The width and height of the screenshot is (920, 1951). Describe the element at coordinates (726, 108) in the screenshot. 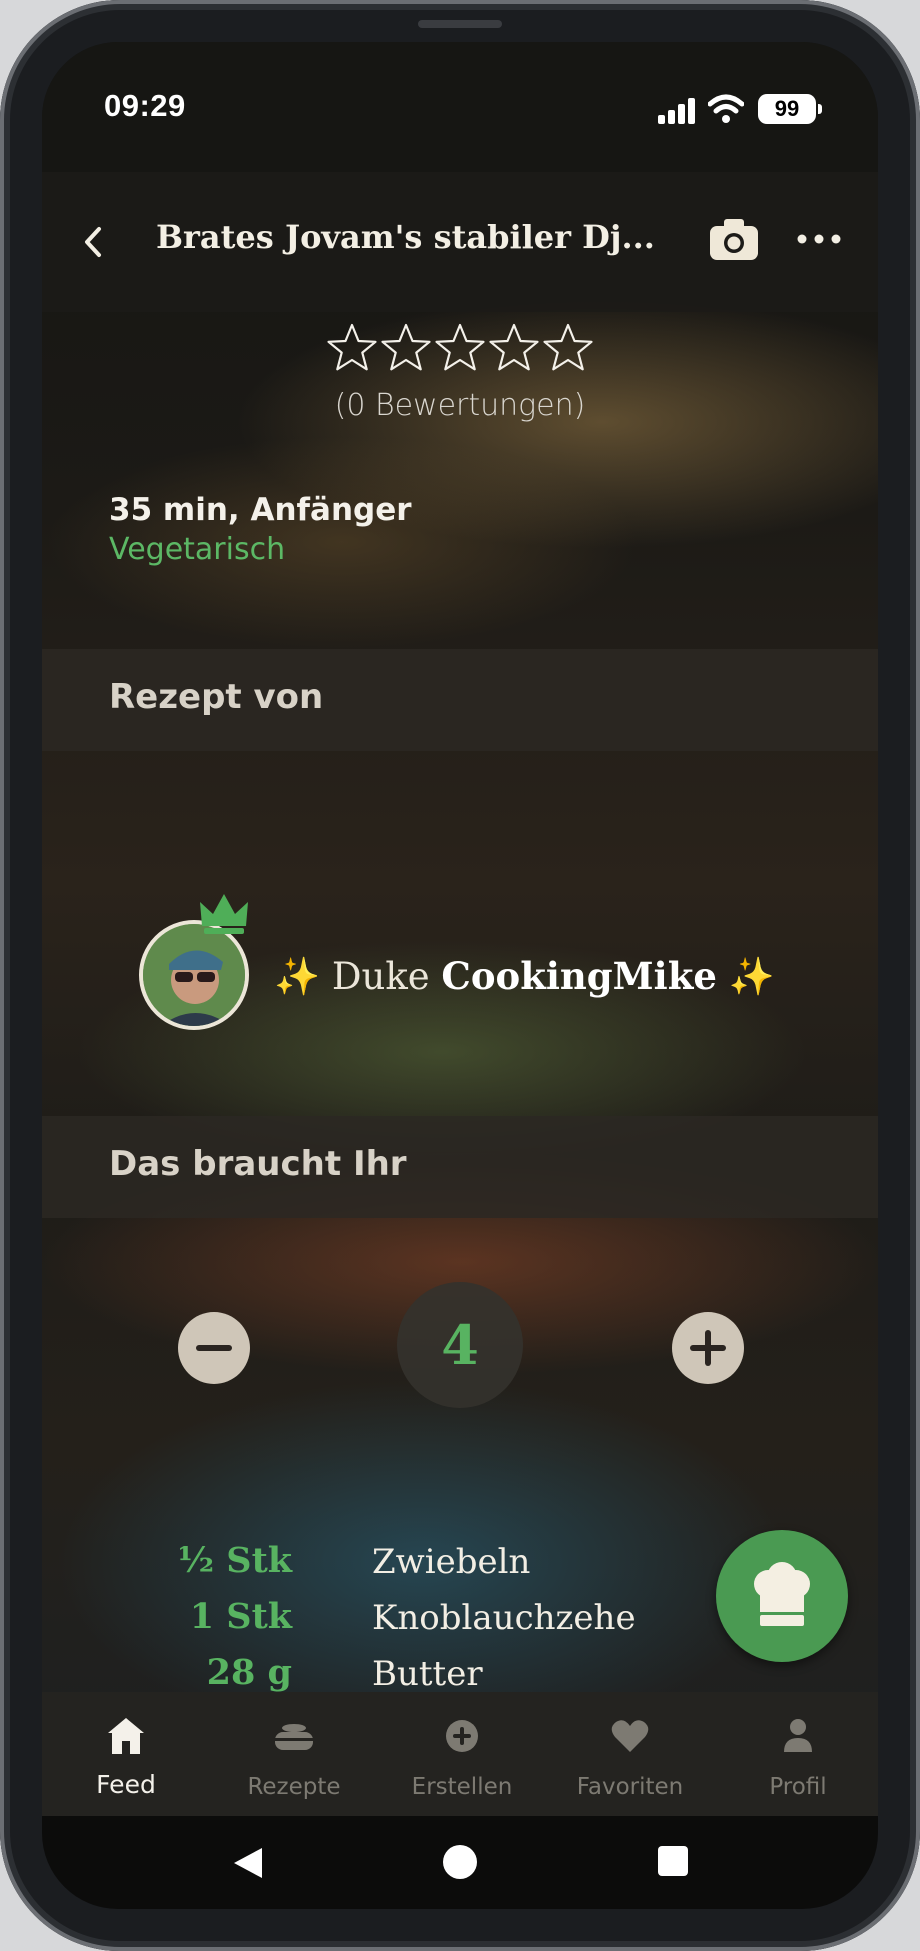

I see `wifi-icon` at that location.